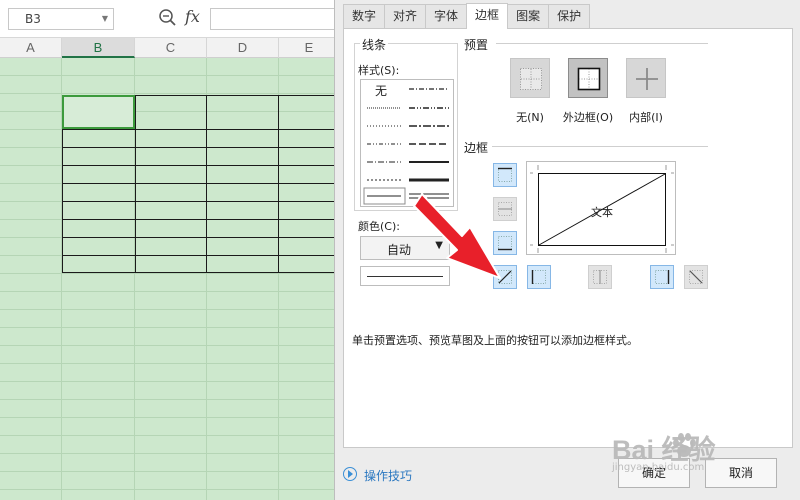 The image size is (800, 500). I want to click on border-diagonal-up-icon, so click(505, 277).